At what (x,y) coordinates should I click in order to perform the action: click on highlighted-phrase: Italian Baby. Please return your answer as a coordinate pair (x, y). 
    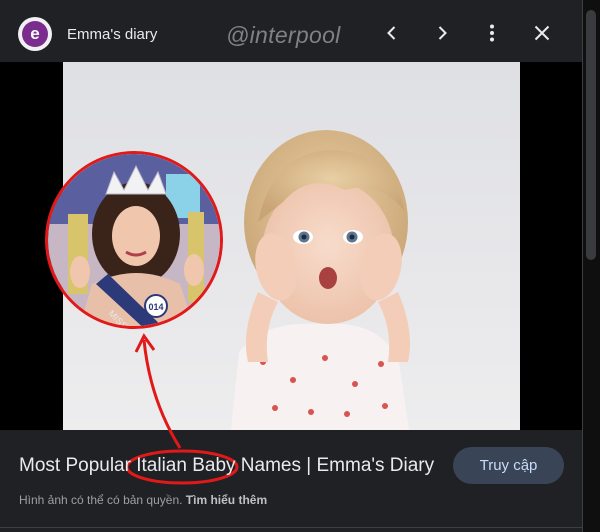
    Looking at the image, I should click on (186, 465).